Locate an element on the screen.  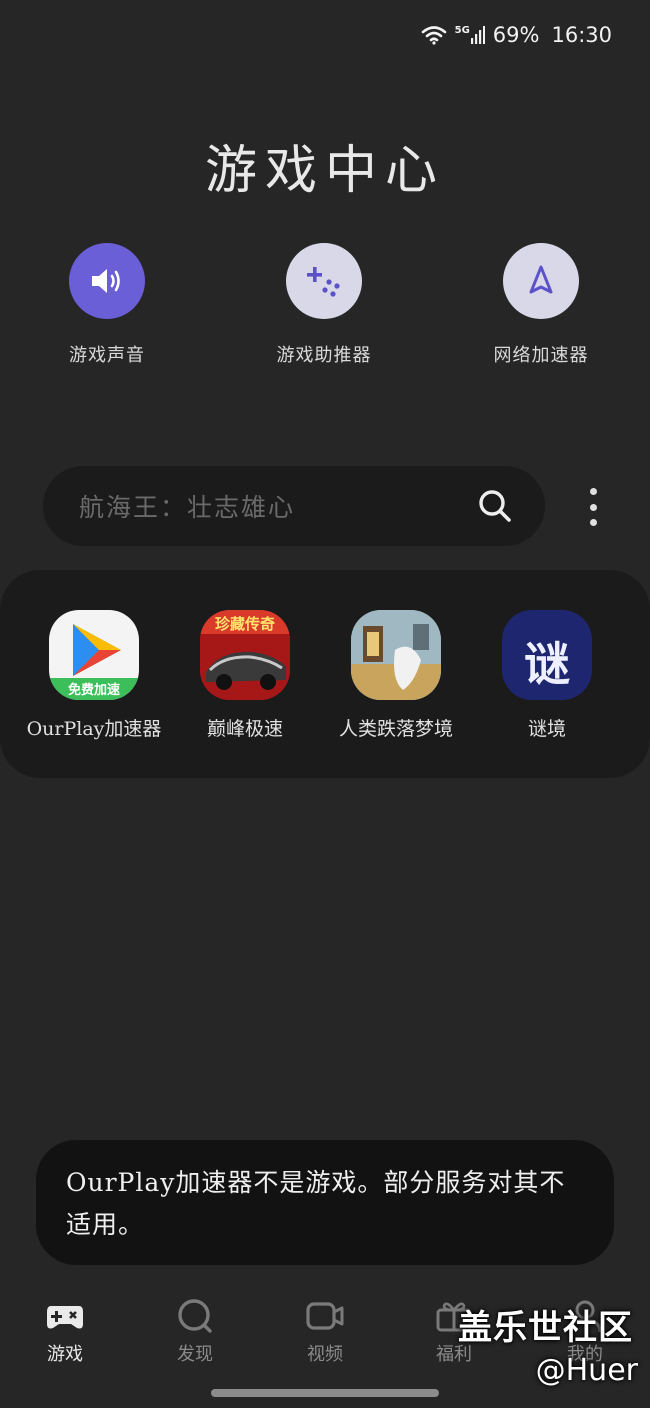
community-watermark: 盖乐世社区 @Huer is located at coordinates (548, 1344).